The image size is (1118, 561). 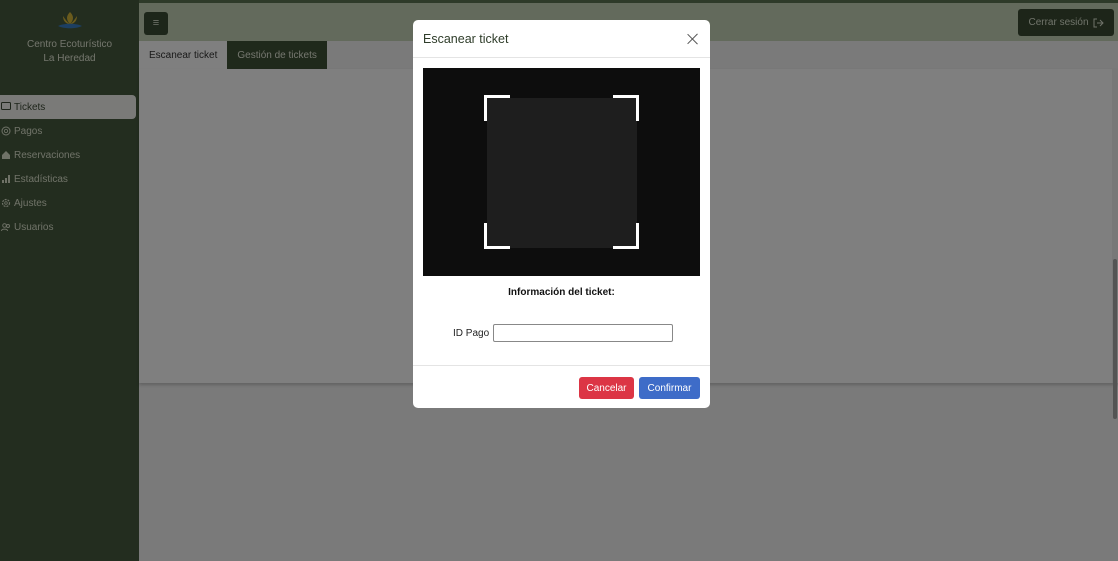 I want to click on payment-id-label: ID Pago, so click(x=471, y=333).